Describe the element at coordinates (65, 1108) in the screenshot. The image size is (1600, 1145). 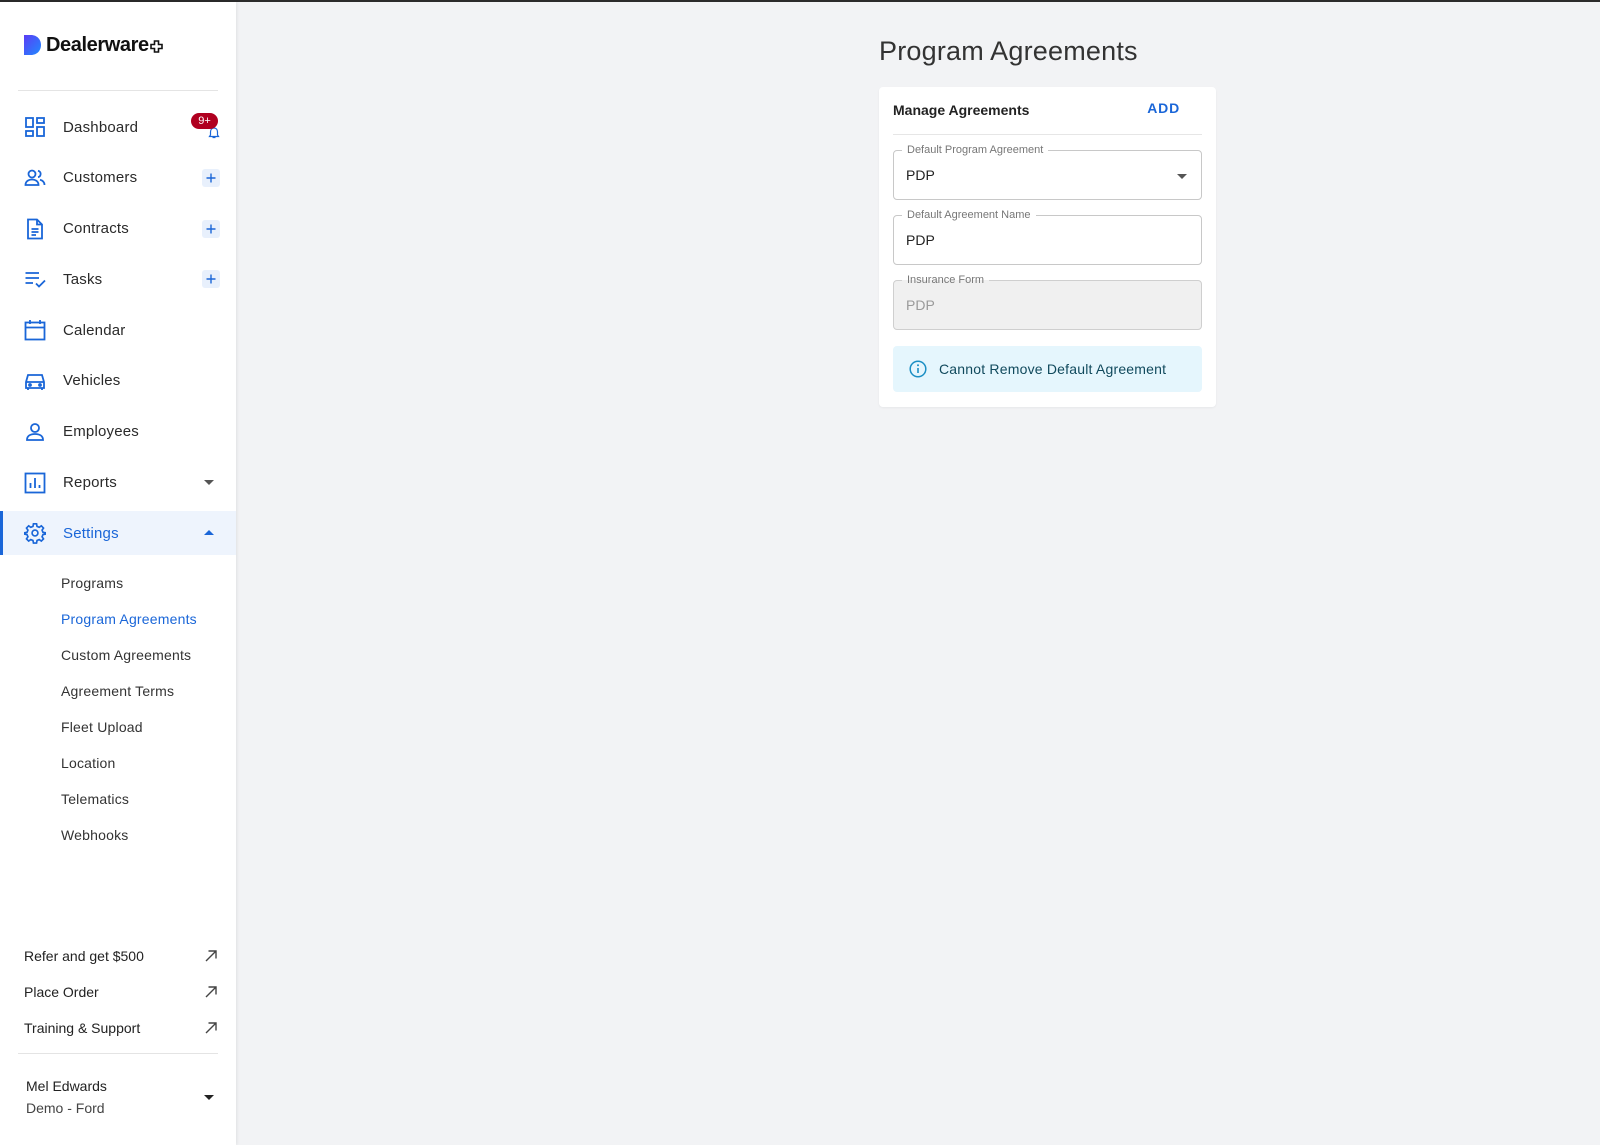
I see `user-organization: Demo - Ford` at that location.